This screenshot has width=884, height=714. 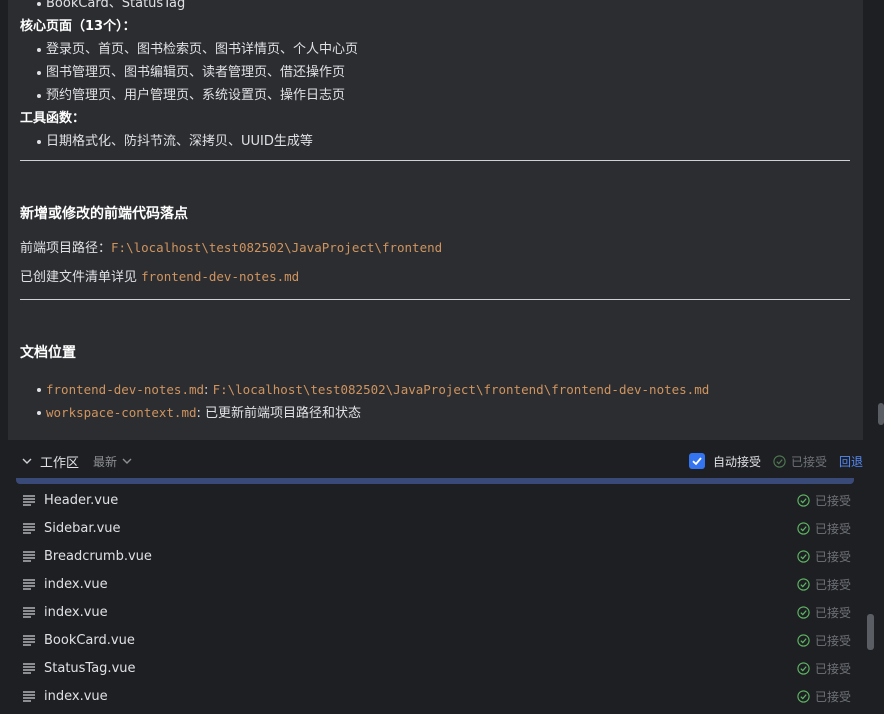 What do you see at coordinates (870, 632) in the screenshot?
I see `file-list-scrollbar` at bounding box center [870, 632].